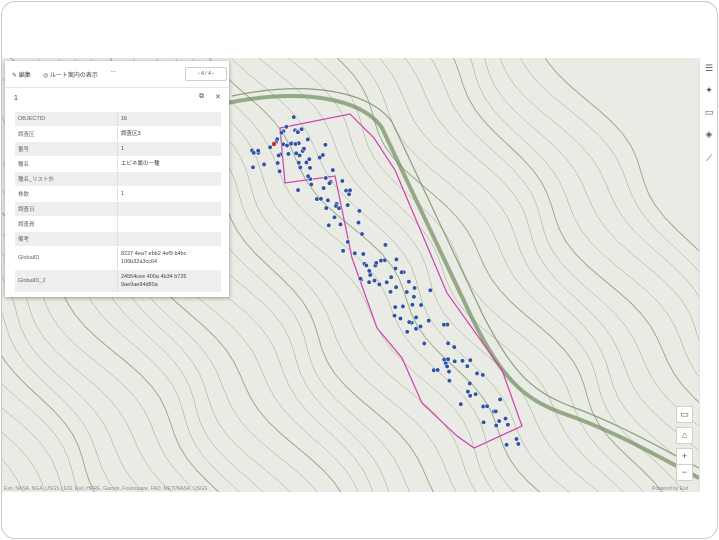  I want to click on attribute-key: OBJECTID, so click(66, 119).